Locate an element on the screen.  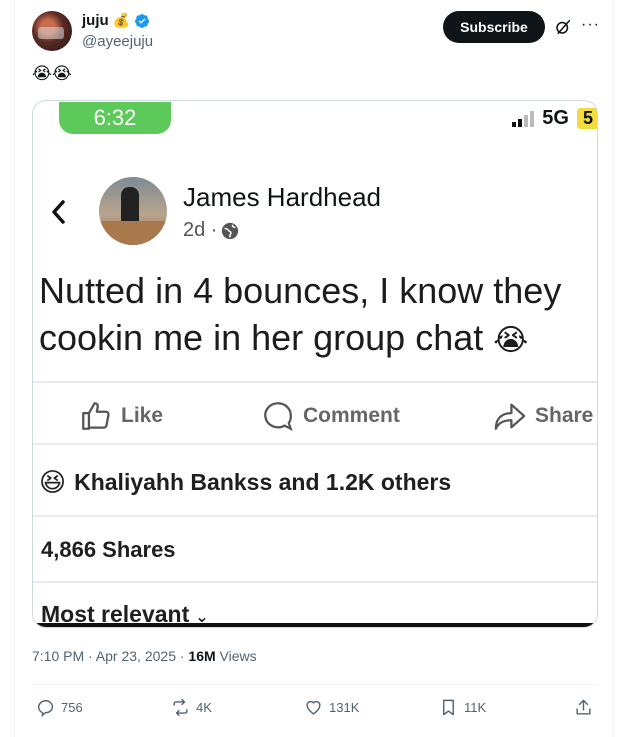
fb-action-bar: Like Comment Share is located at coordinates (315, 413).